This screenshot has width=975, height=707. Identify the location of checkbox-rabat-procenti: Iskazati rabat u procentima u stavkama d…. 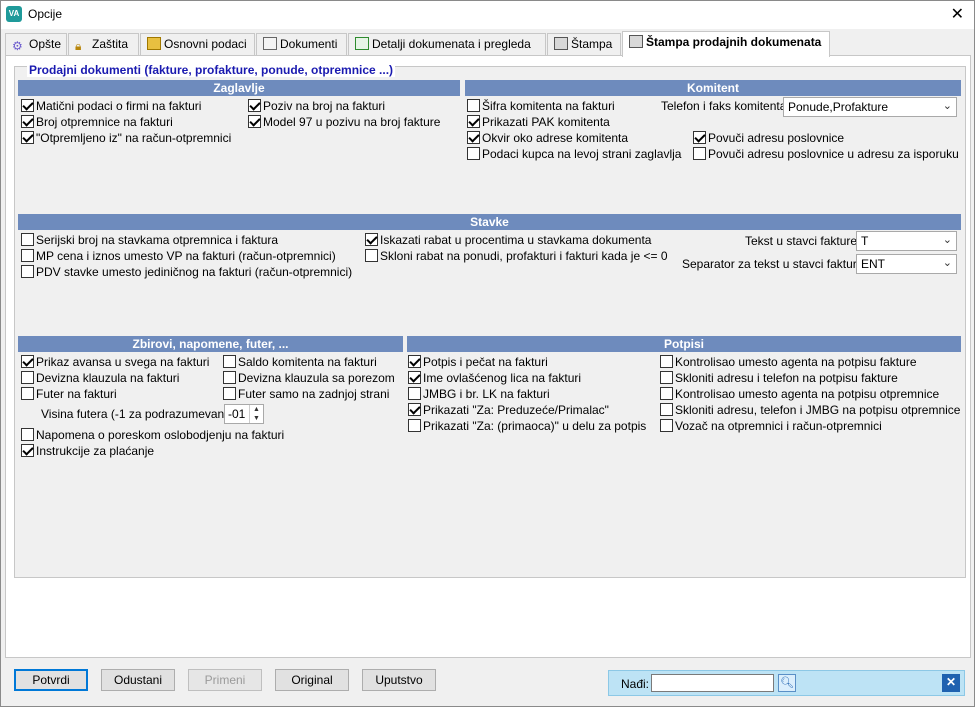
(508, 240).